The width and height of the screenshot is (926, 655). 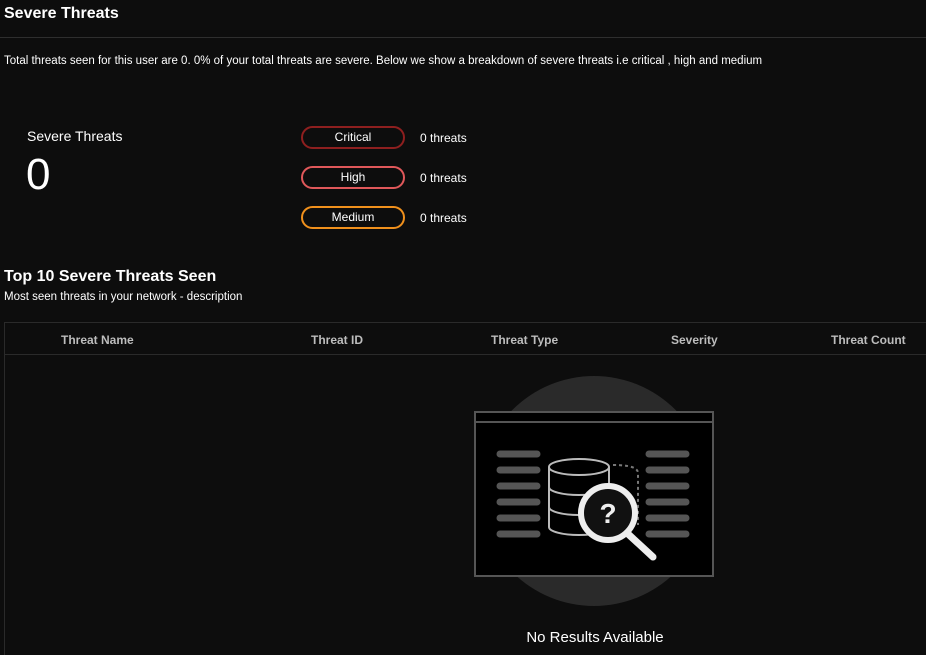 I want to click on high-count: 0 threats, so click(x=443, y=178).